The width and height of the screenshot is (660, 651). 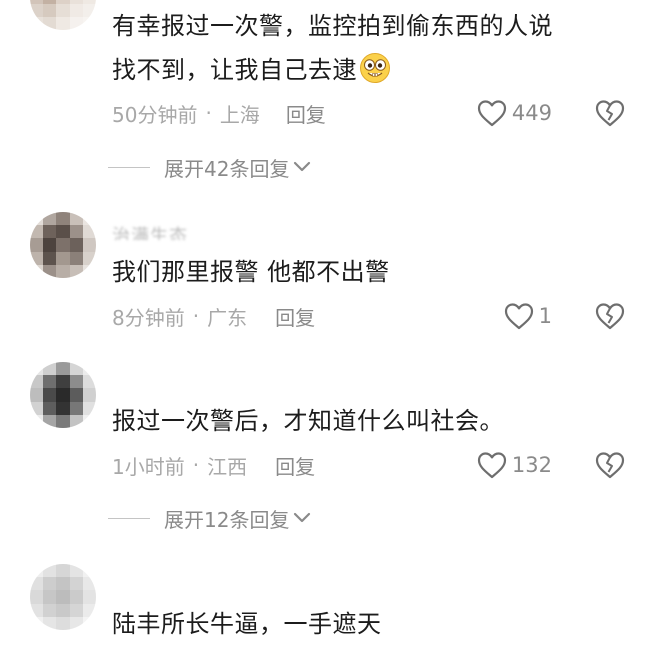 I want to click on comment-text: 有幸报过一次警，监控拍到偷东西的人说 找不到，让我自己去逮, so click(x=332, y=48).